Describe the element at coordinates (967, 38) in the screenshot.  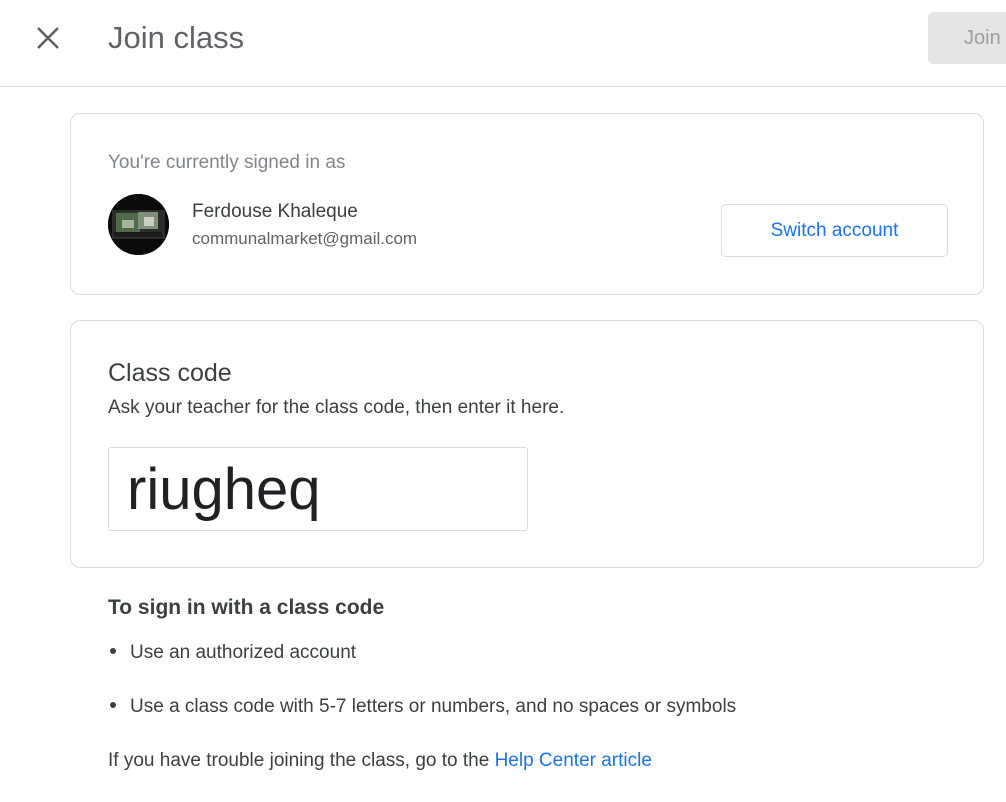
I see `join-button: Join` at that location.